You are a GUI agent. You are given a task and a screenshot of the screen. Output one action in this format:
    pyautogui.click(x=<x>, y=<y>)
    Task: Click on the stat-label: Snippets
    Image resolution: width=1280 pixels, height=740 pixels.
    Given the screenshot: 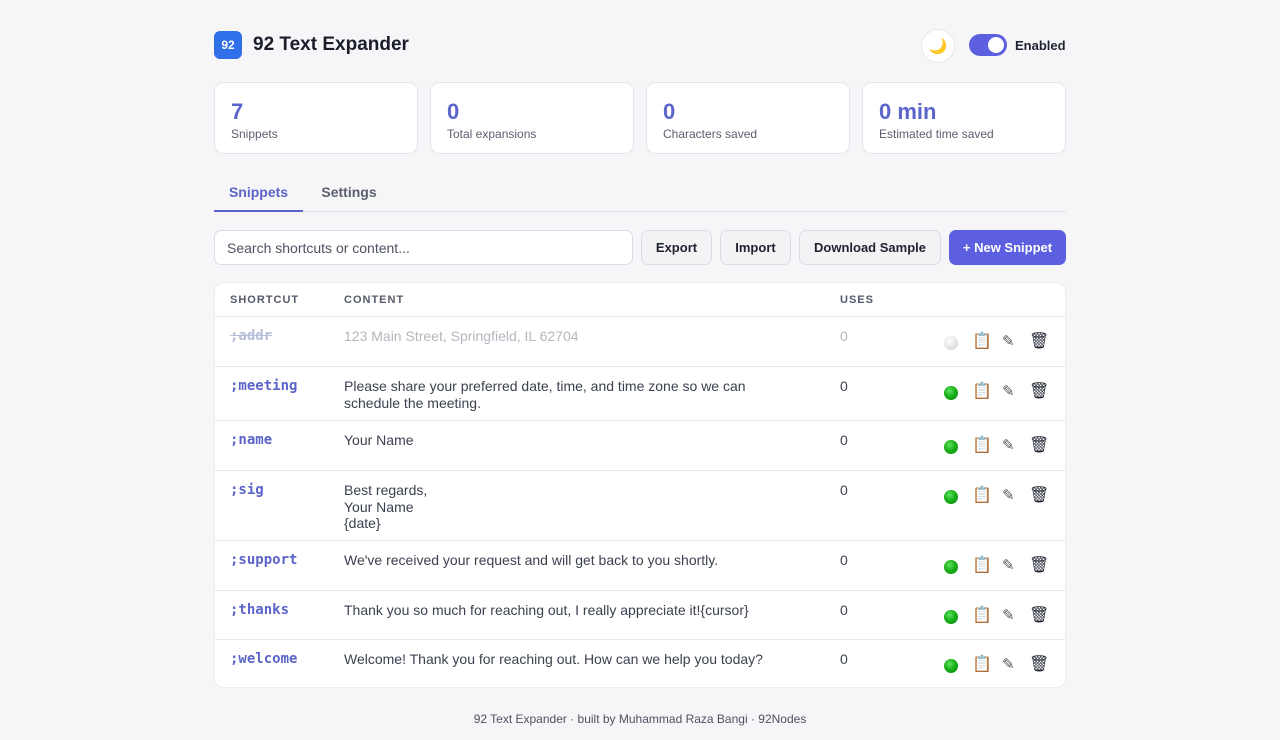 What is the action you would take?
    pyautogui.click(x=254, y=134)
    